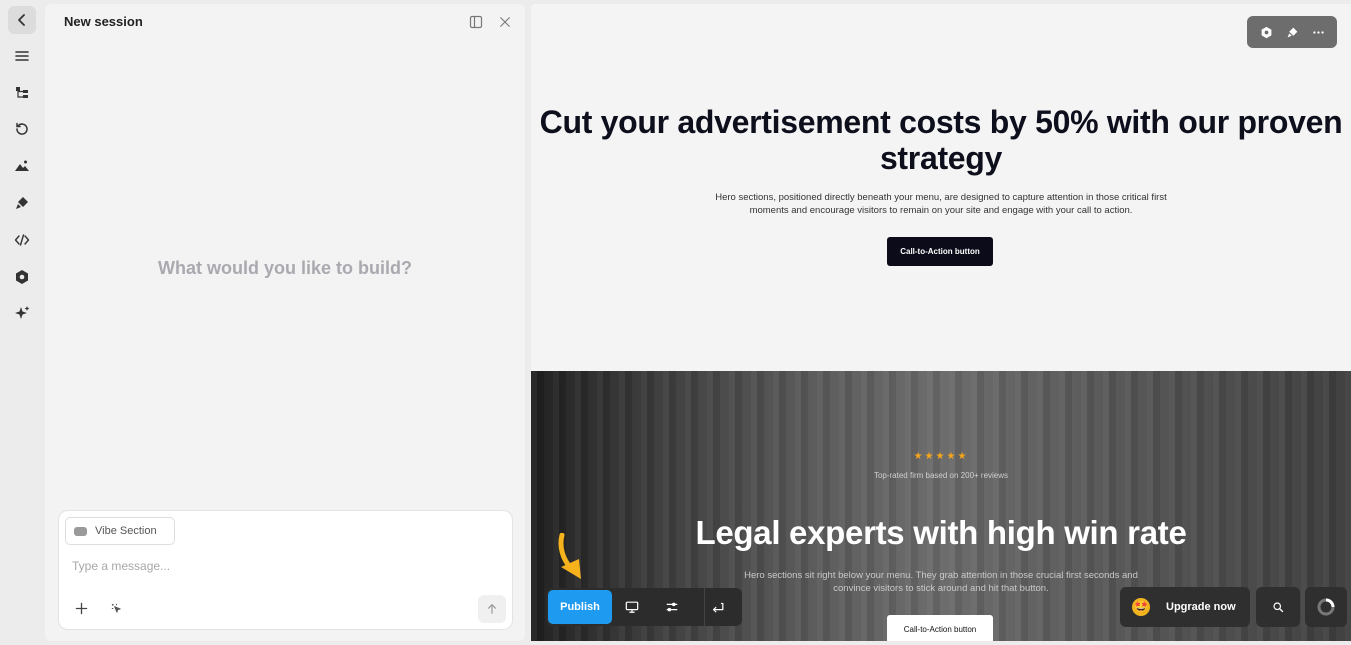 This screenshot has width=1351, height=645. I want to click on upgrade-button: 🤩 Upgrade now, so click(1185, 607).